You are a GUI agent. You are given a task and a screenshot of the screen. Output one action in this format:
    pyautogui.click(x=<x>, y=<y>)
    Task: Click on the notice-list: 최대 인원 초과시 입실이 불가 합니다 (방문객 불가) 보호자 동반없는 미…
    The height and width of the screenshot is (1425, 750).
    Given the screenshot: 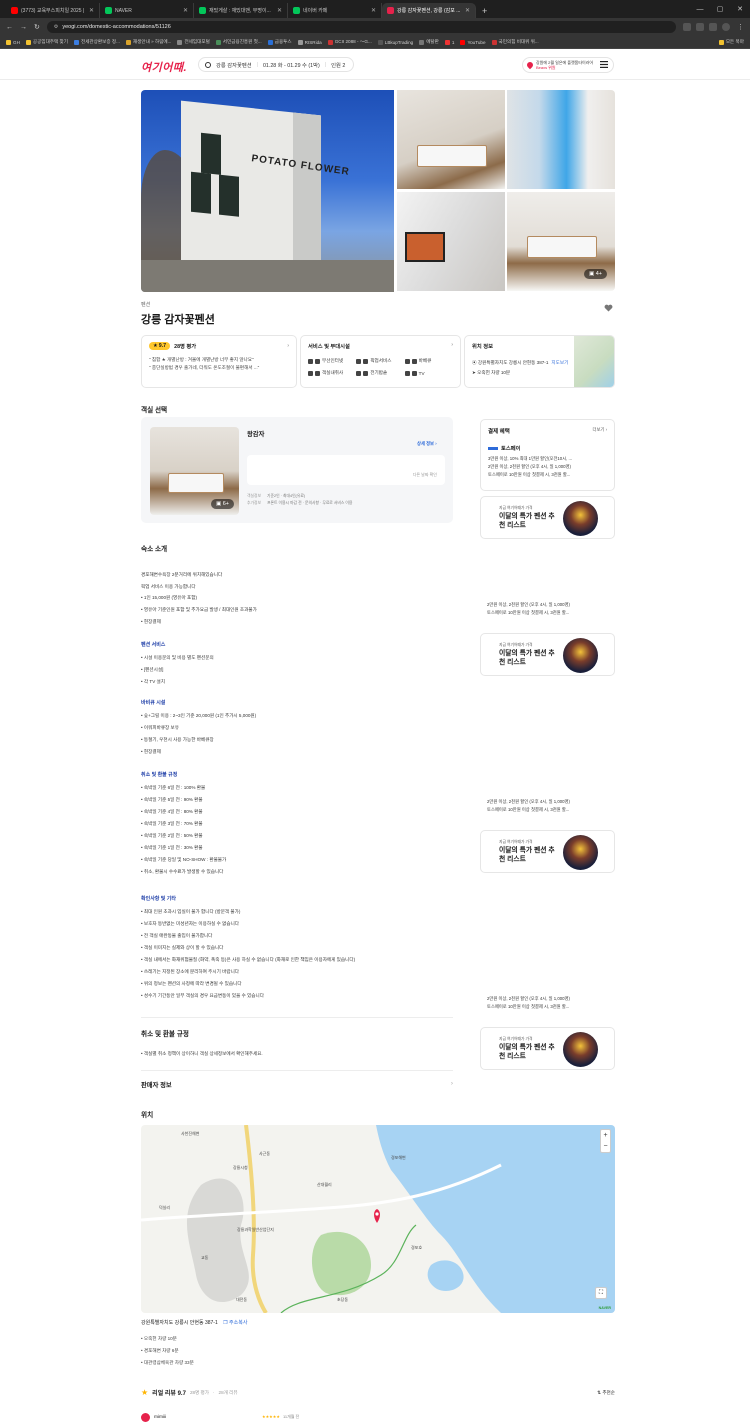 What is the action you would take?
    pyautogui.click(x=248, y=954)
    